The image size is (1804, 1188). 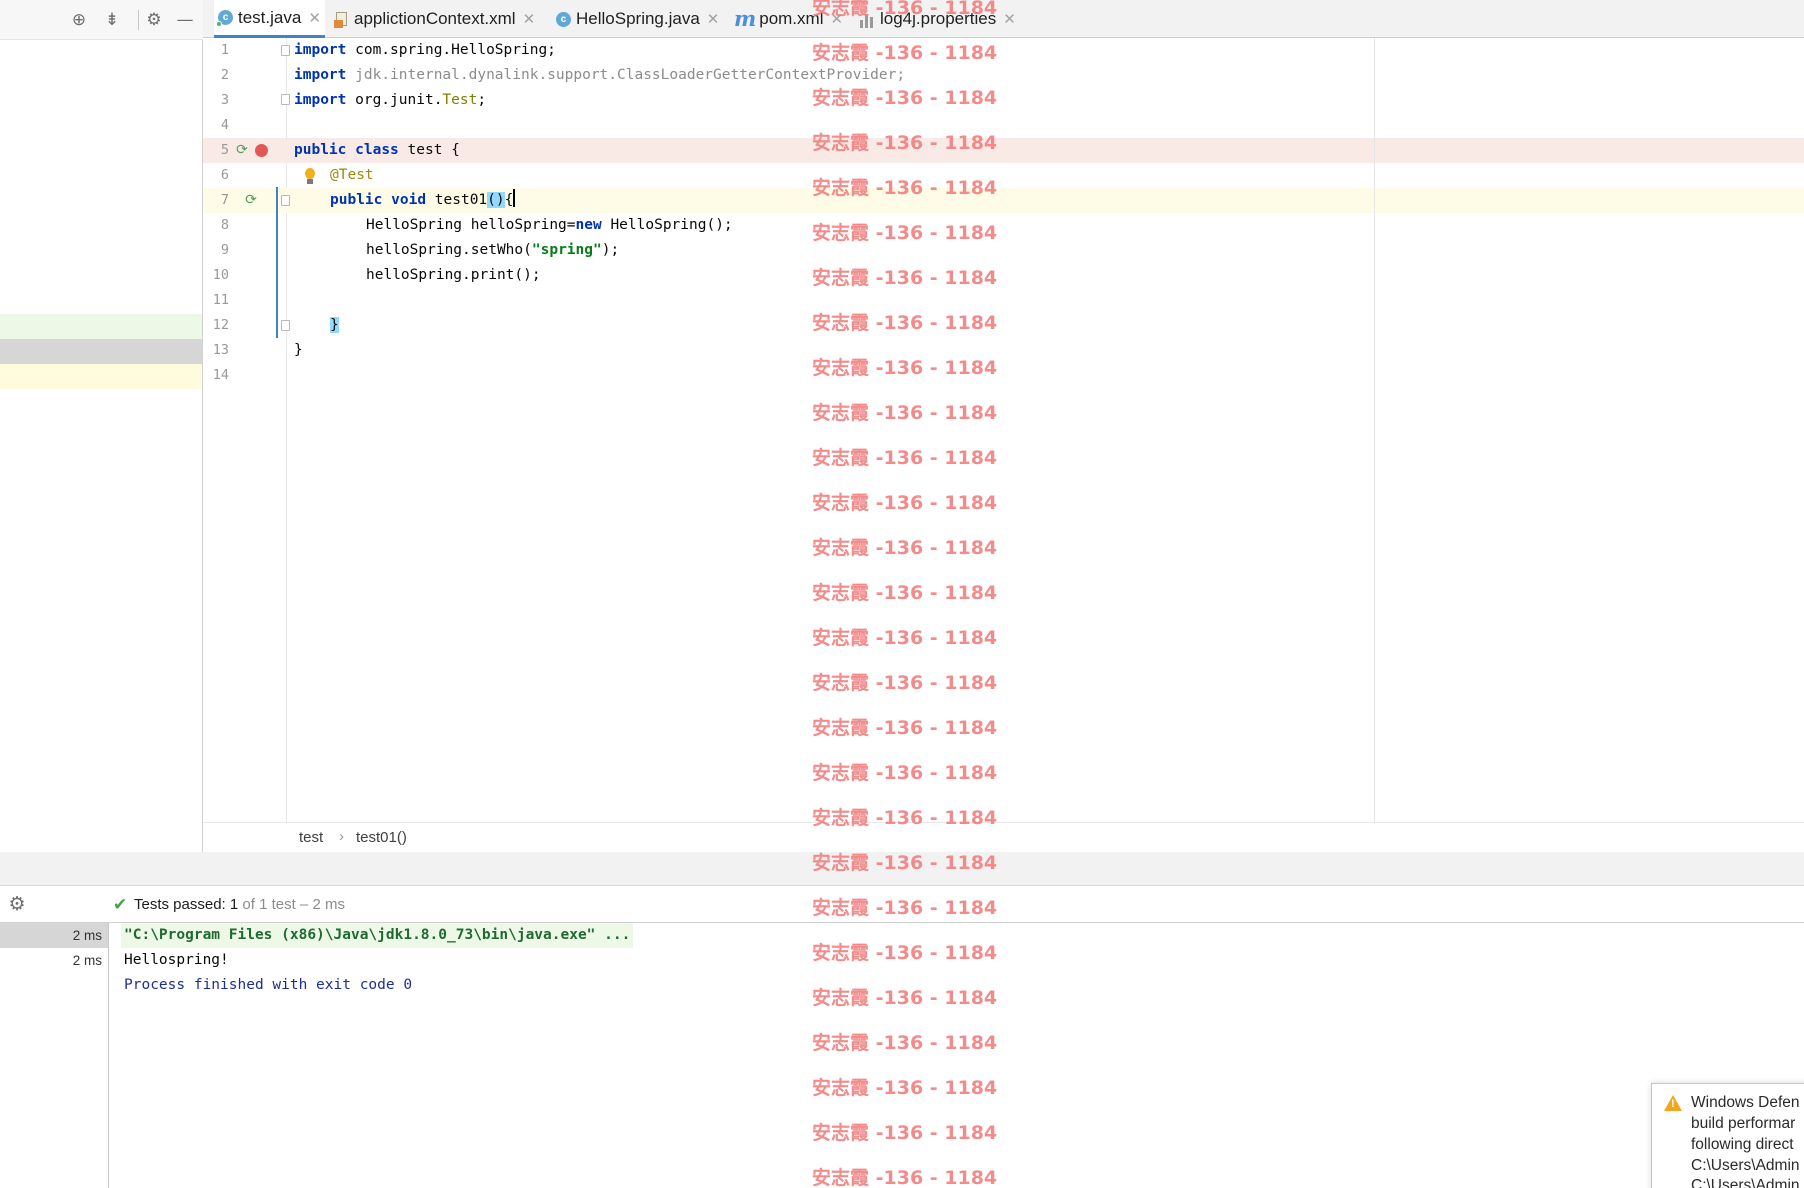 What do you see at coordinates (54, 935) in the screenshot?
I see `test-tree-row-selected: 2 ms` at bounding box center [54, 935].